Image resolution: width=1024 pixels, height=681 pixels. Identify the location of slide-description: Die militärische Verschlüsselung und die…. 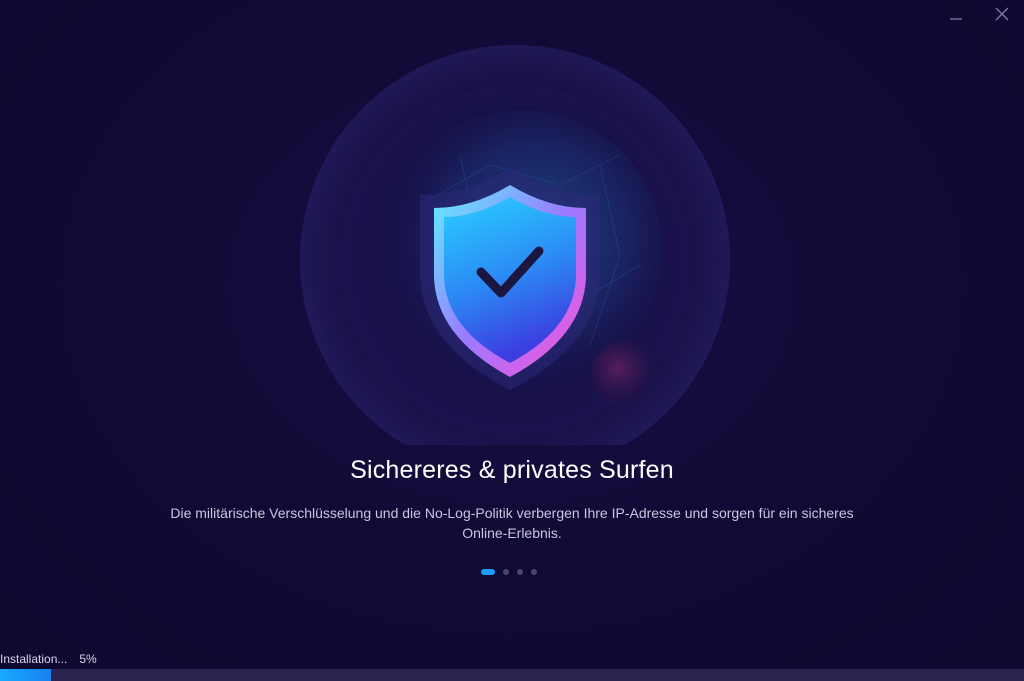
(512, 523).